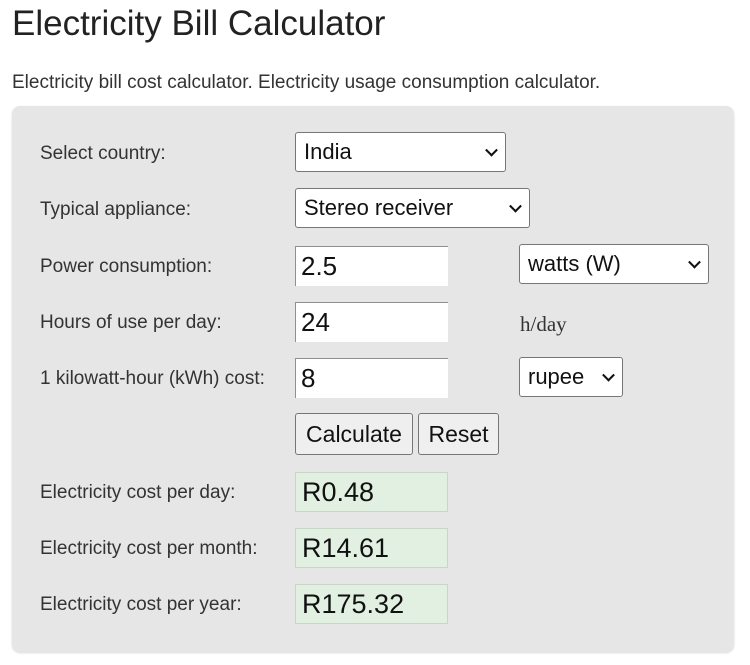  Describe the element at coordinates (379, 207) in the screenshot. I see `appliance-value: Stereo receiver` at that location.